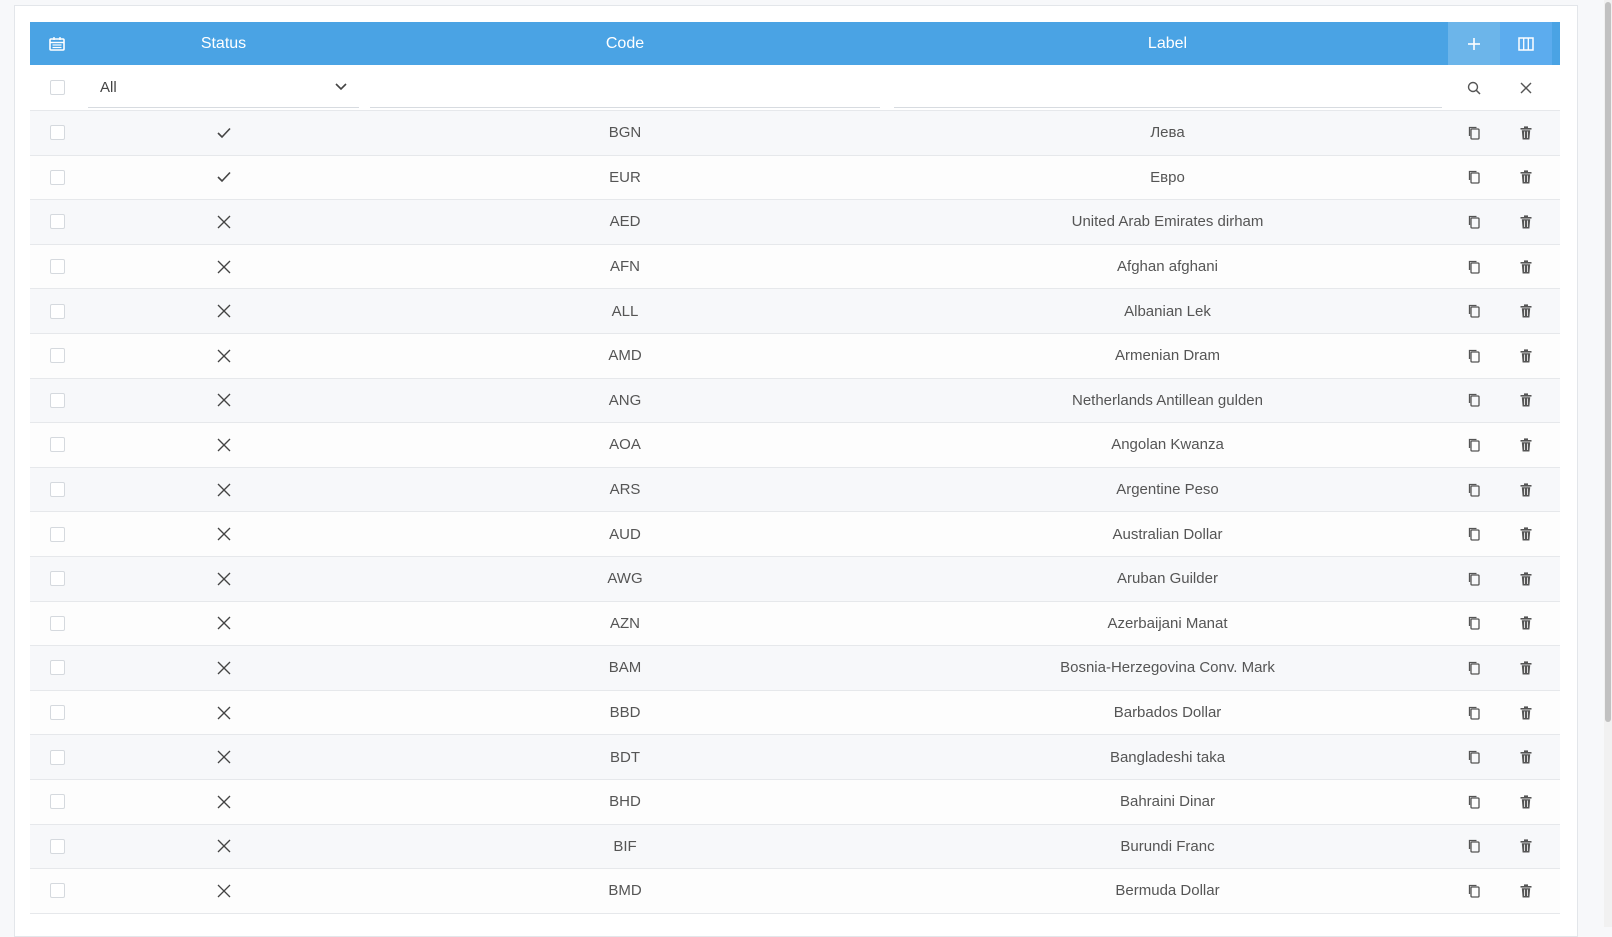  What do you see at coordinates (223, 43) in the screenshot?
I see `header-status: Status` at bounding box center [223, 43].